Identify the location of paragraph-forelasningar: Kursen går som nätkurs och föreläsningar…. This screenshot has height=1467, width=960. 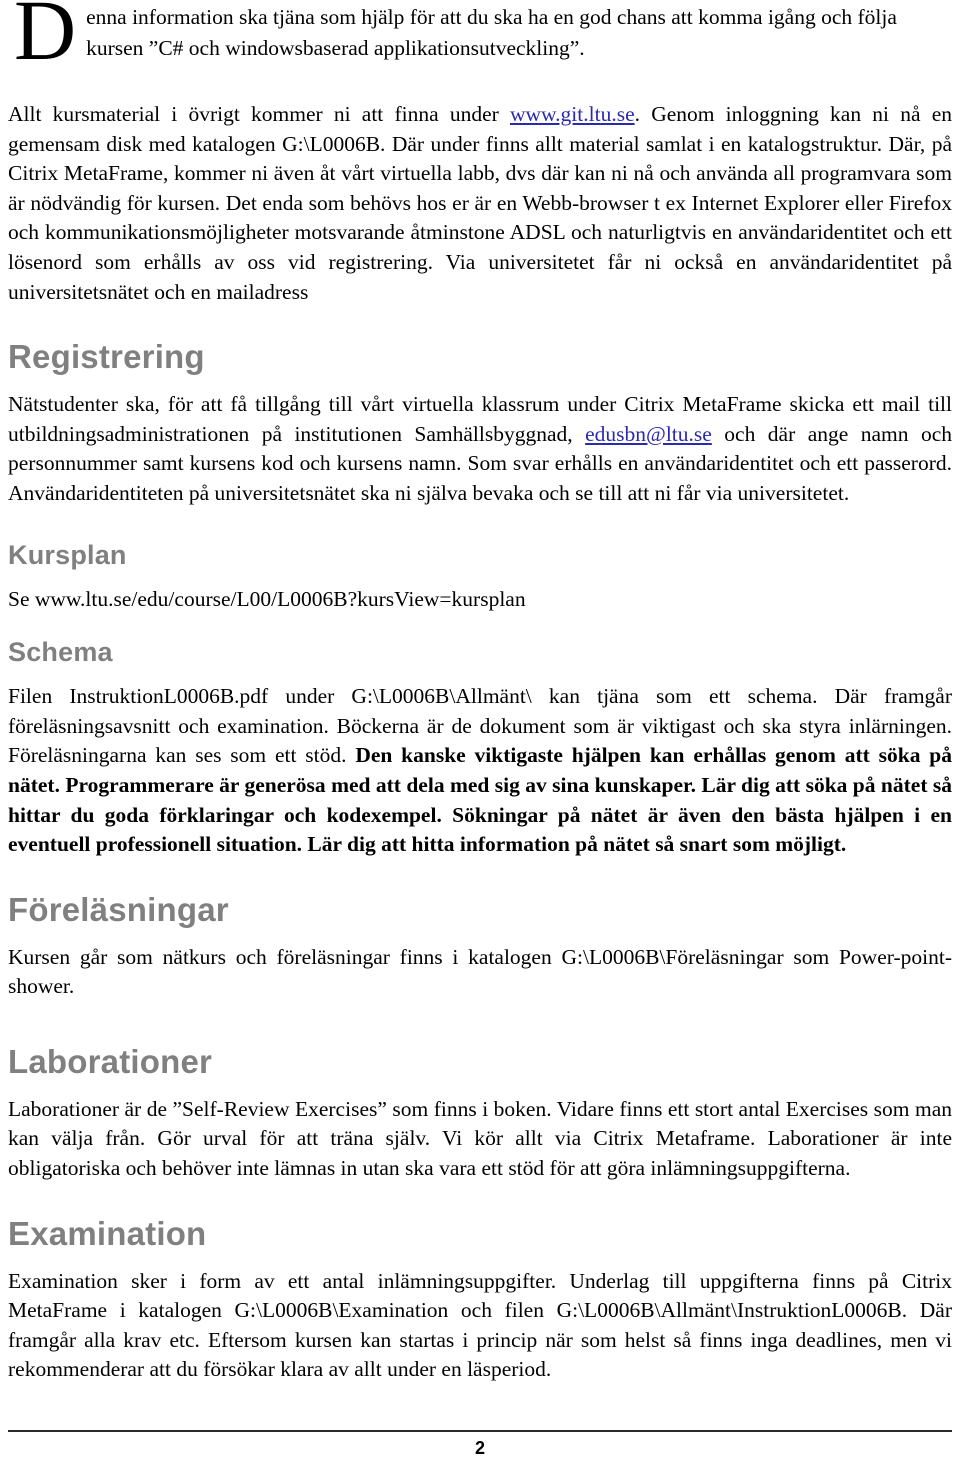
(480, 971).